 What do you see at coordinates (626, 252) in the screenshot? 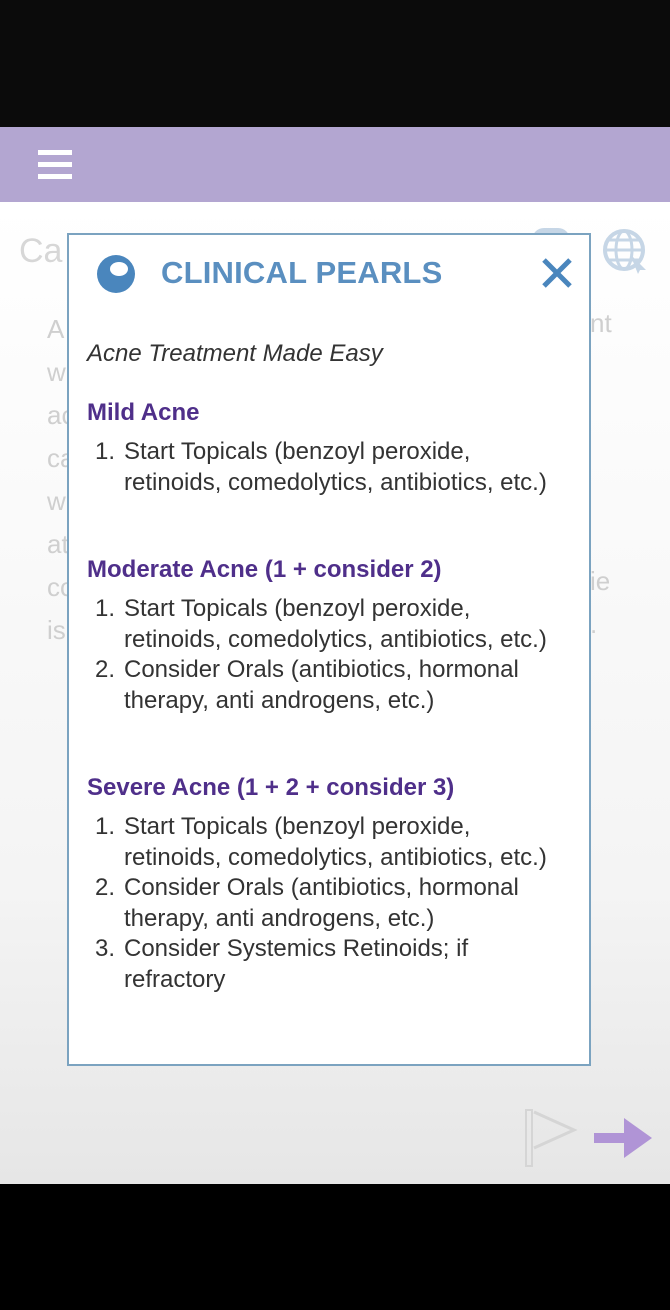
I see `globe-link-icon` at bounding box center [626, 252].